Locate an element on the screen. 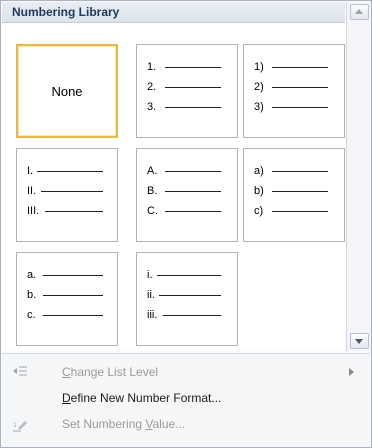 This screenshot has width=372, height=448. arrow-up-icon is located at coordinates (359, 11).